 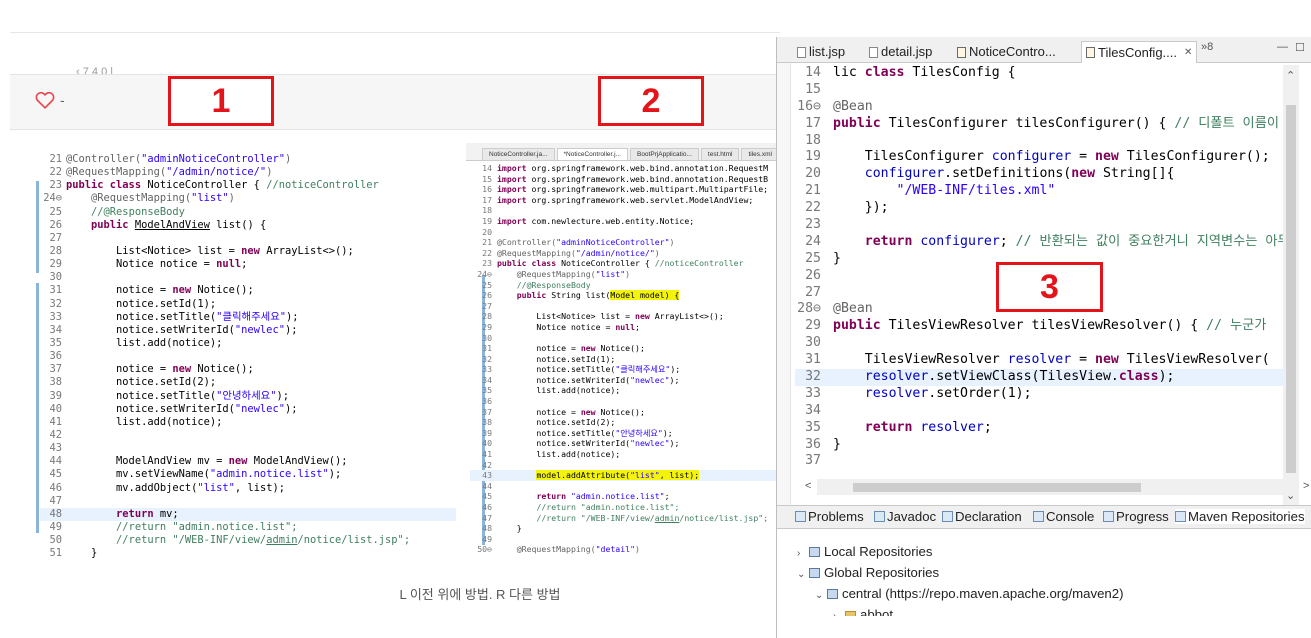 What do you see at coordinates (821, 52) in the screenshot?
I see `editor-tab: list.jsp` at bounding box center [821, 52].